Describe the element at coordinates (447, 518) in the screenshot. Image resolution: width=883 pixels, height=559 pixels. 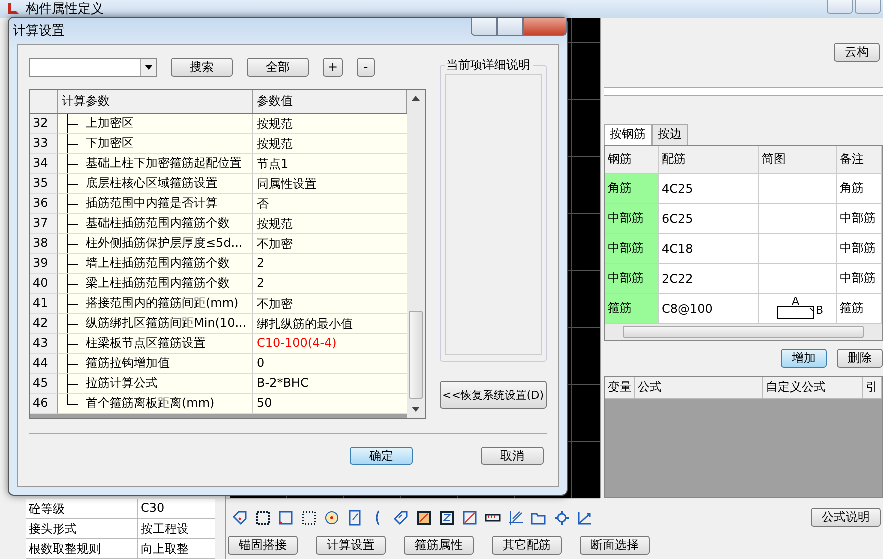
I see `z-square-icon` at that location.